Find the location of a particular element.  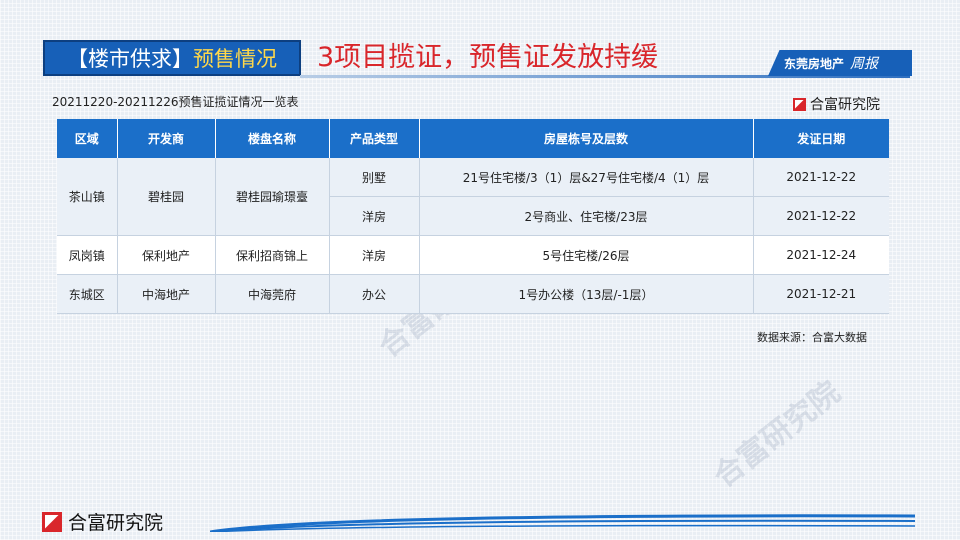

cell-region: 茶山镇 is located at coordinates (87, 197).